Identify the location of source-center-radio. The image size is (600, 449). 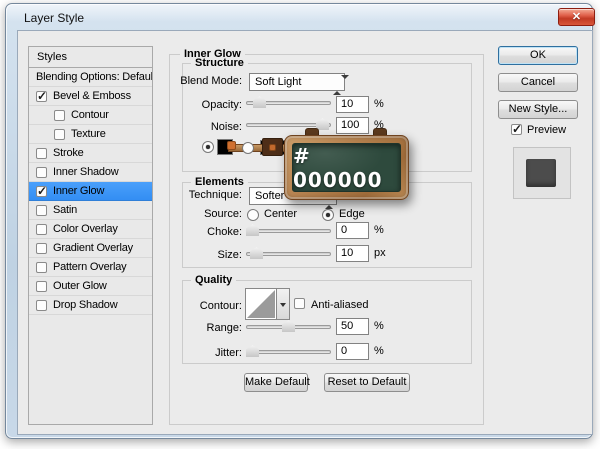
(253, 215).